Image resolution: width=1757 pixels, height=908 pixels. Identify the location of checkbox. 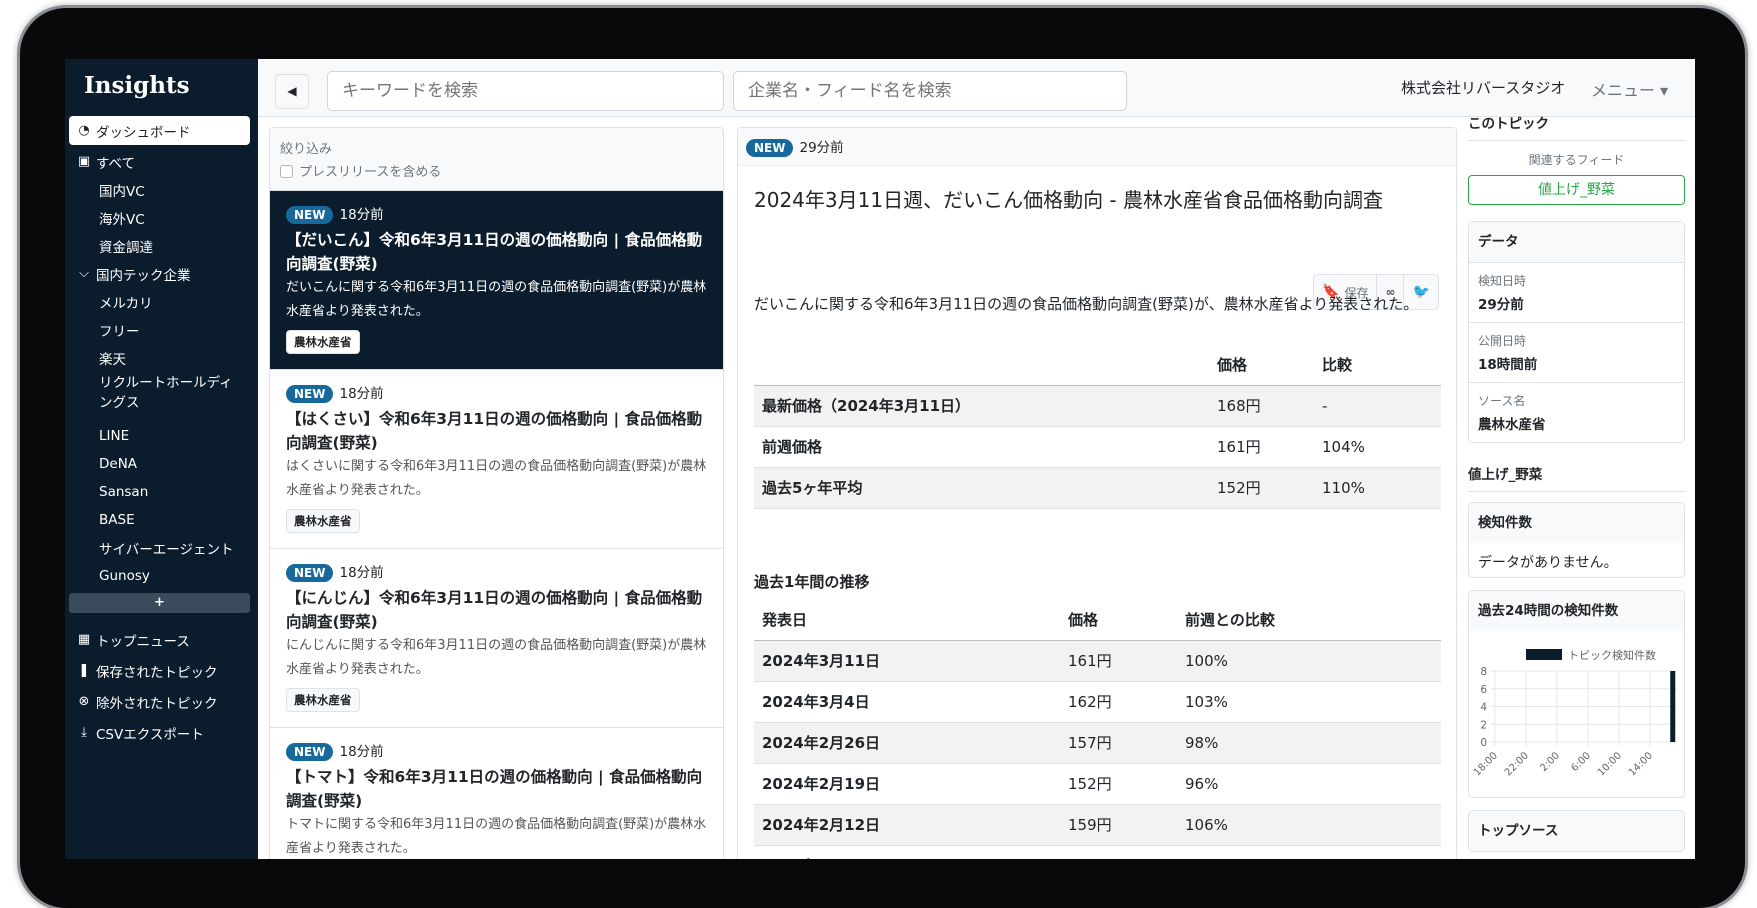
(286, 171).